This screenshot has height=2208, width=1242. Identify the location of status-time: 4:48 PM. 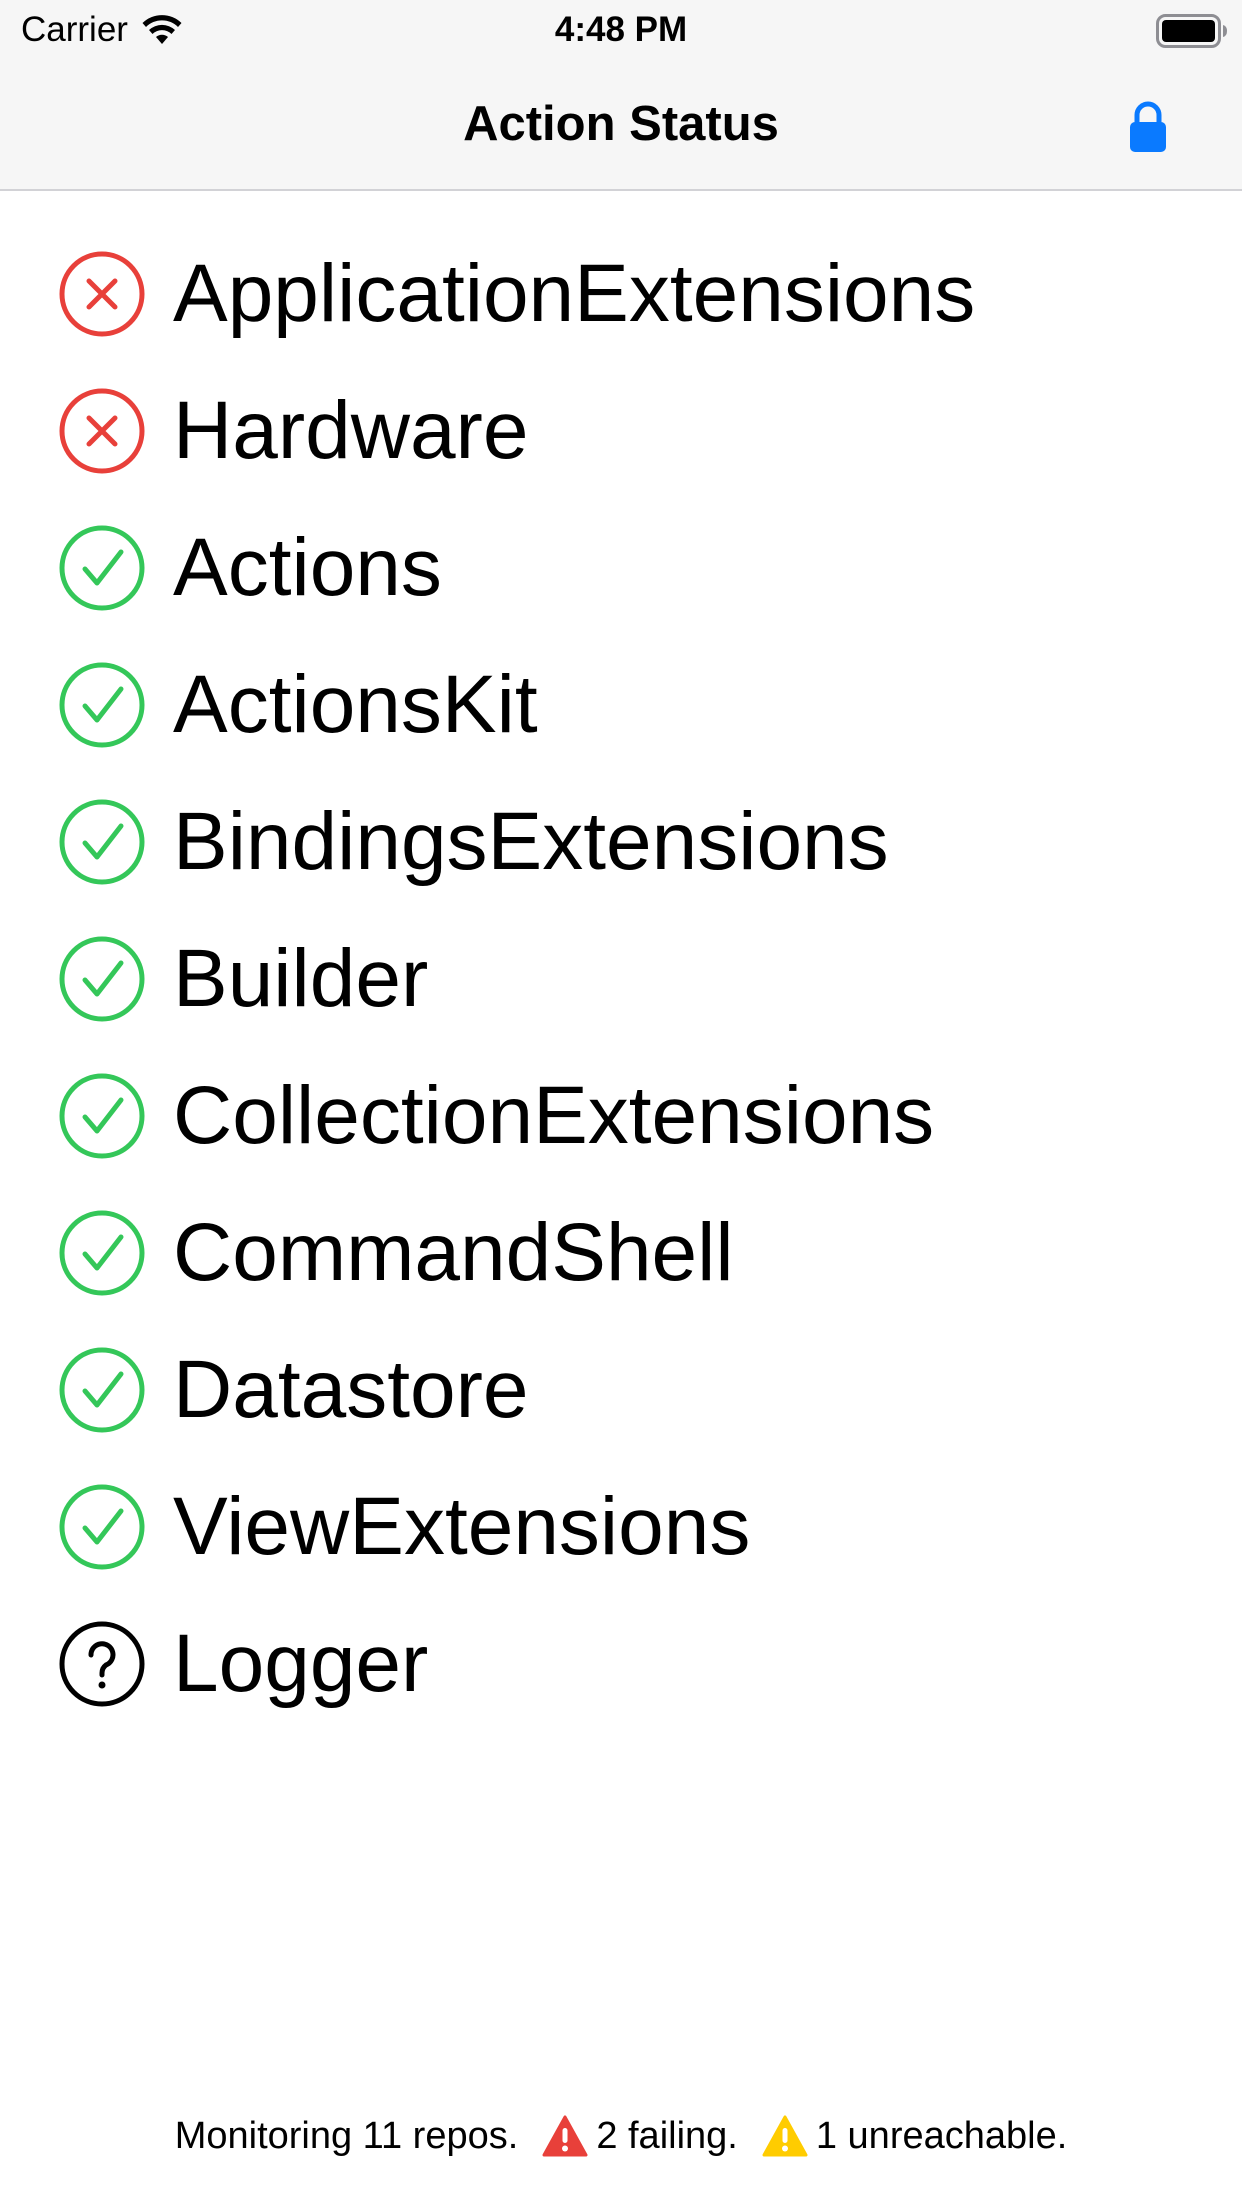
(621, 29).